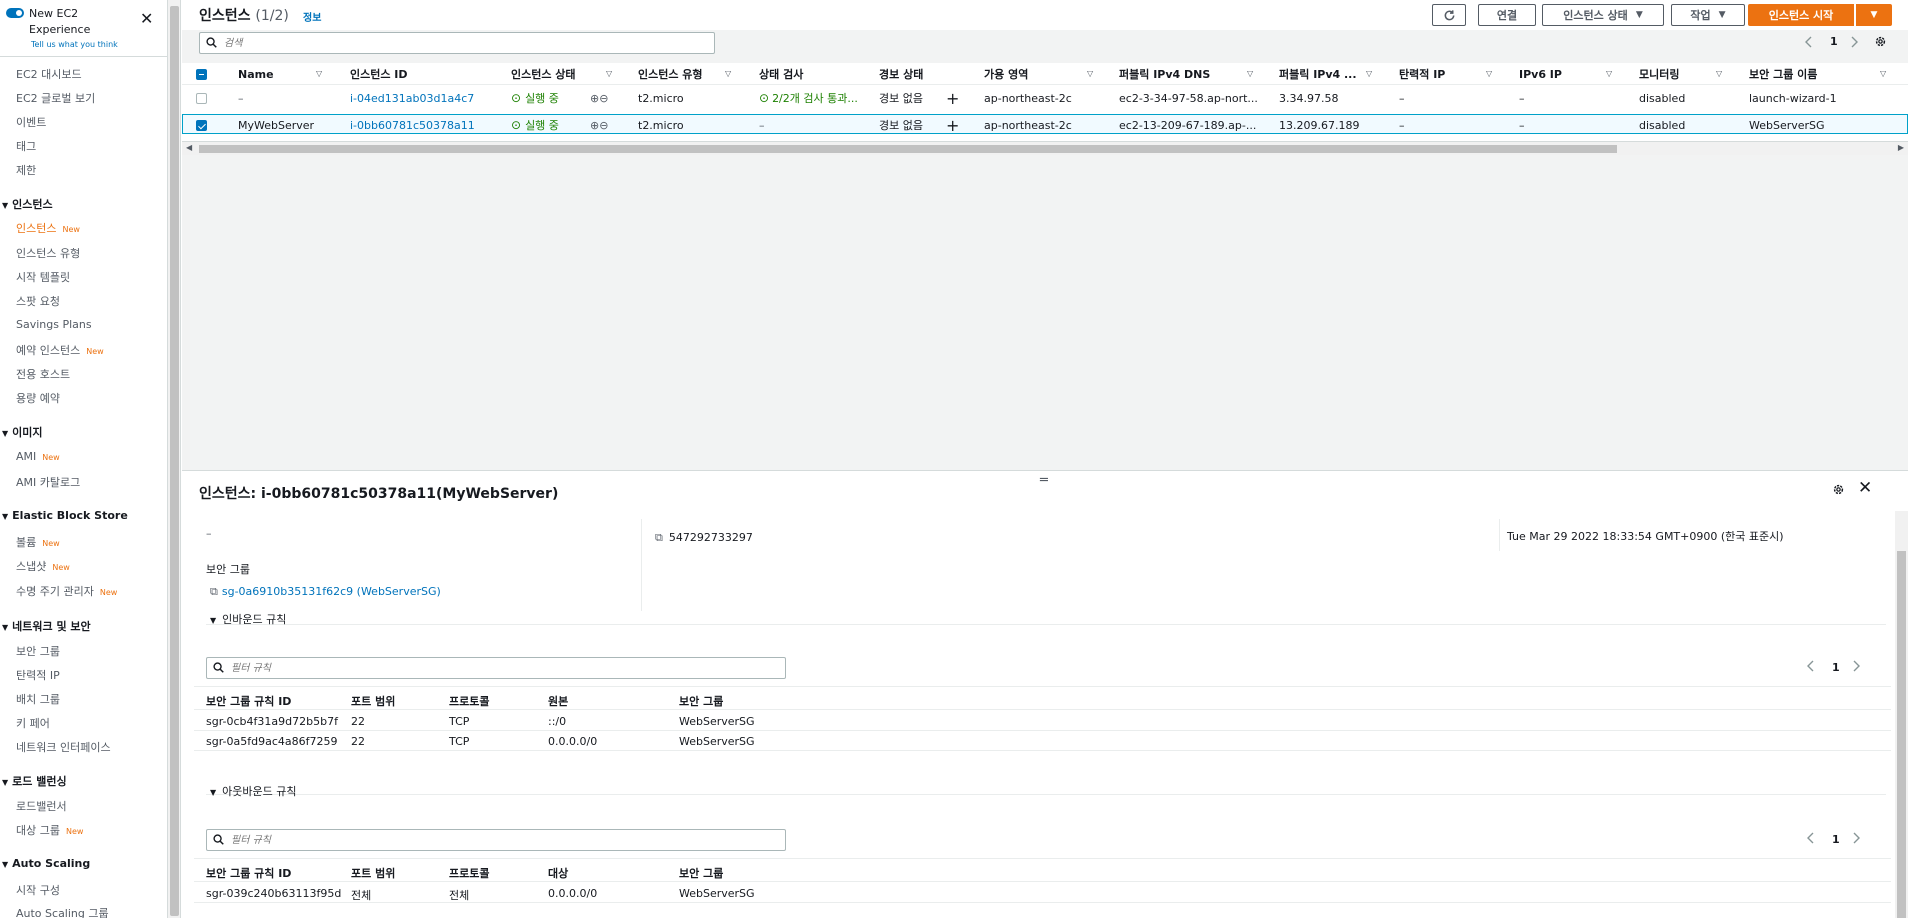  Describe the element at coordinates (1836, 667) in the screenshot. I see `inbound-page-number: 1` at that location.